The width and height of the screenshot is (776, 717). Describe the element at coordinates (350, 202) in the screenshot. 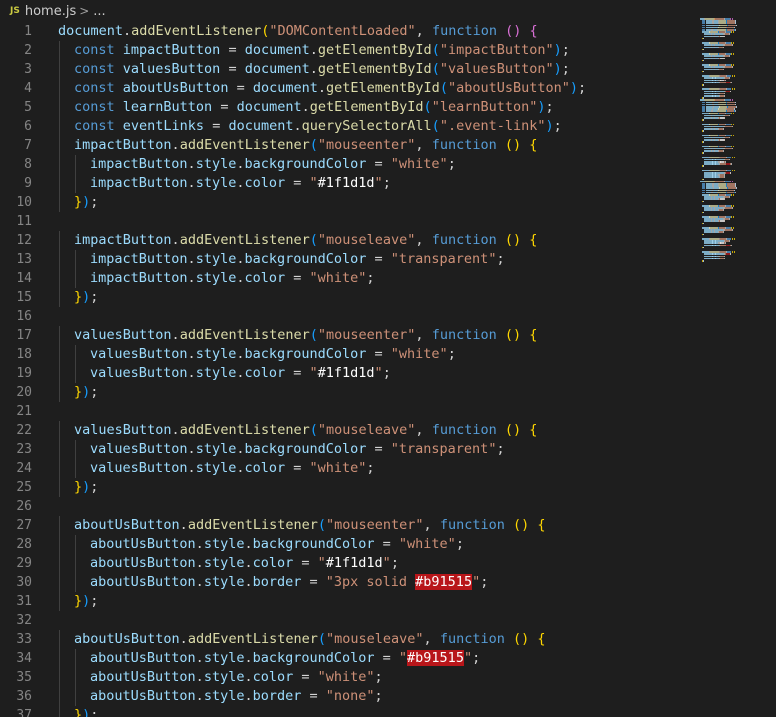

I see `code-line: 10});` at that location.